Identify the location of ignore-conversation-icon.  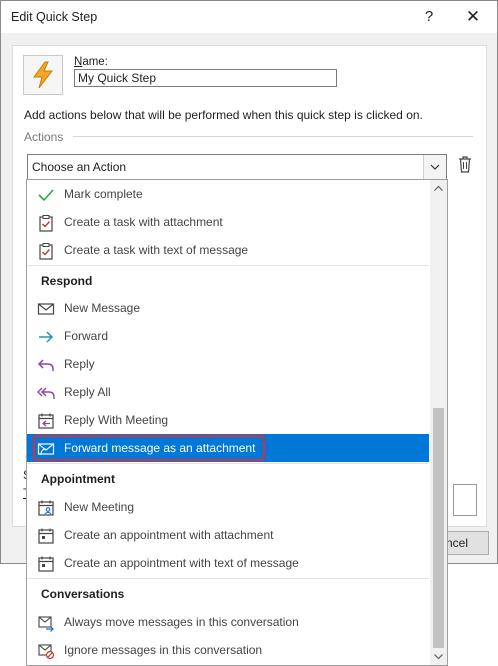
(46, 652).